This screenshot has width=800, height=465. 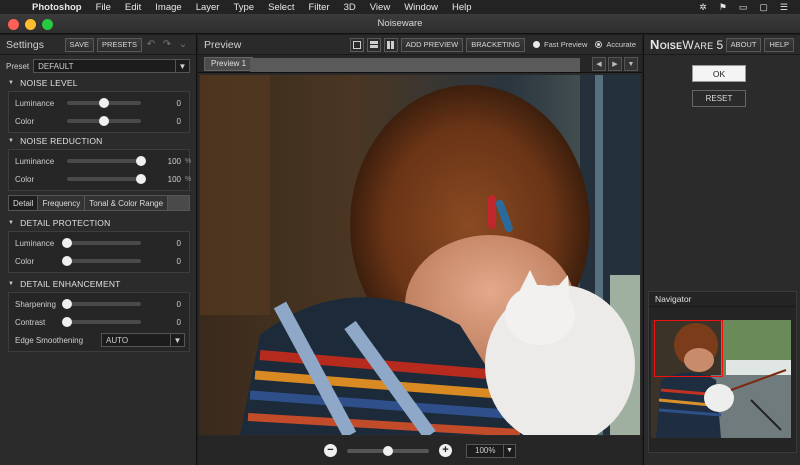 What do you see at coordinates (719, 98) in the screenshot?
I see `reset-button: RESET` at bounding box center [719, 98].